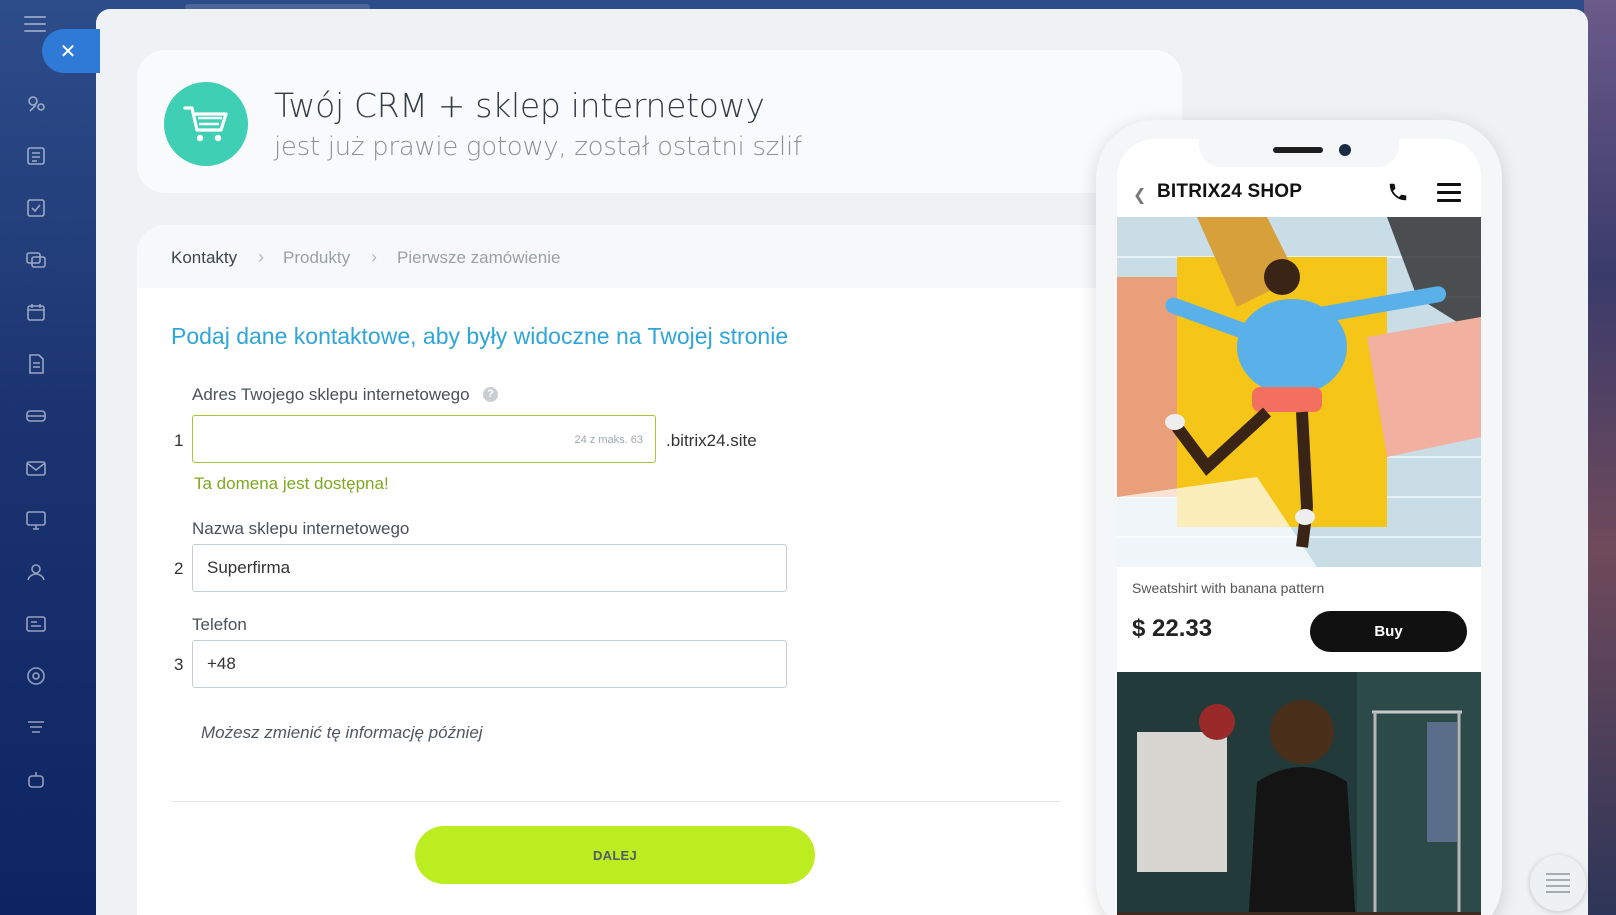 The height and width of the screenshot is (915, 1616). I want to click on sidebar-item-chat-icon, so click(36, 260).